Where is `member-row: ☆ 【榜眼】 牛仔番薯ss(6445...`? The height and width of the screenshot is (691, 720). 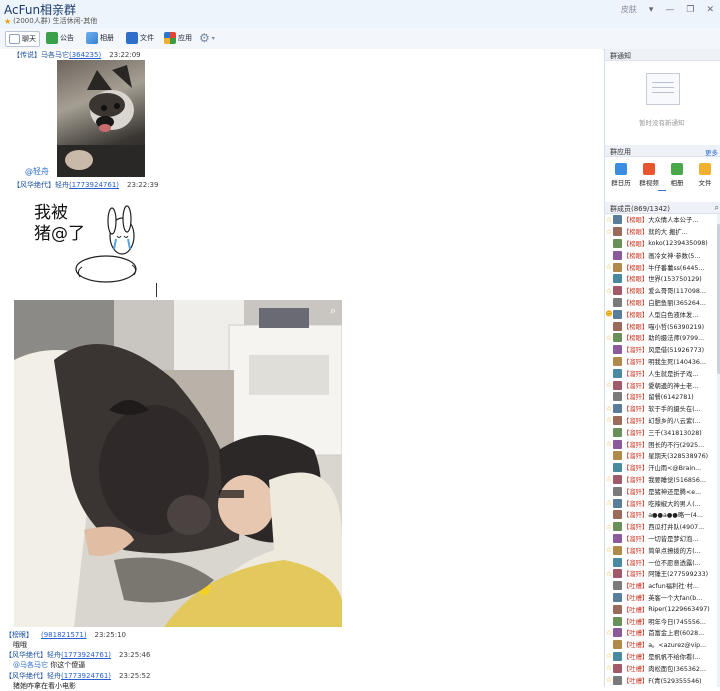 member-row: ☆ 【榜眼】 牛仔番薯ss(6445... is located at coordinates (661, 267).